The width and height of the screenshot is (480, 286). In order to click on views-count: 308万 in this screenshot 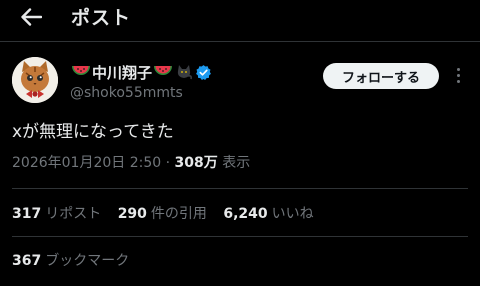, I will do `click(196, 163)`.